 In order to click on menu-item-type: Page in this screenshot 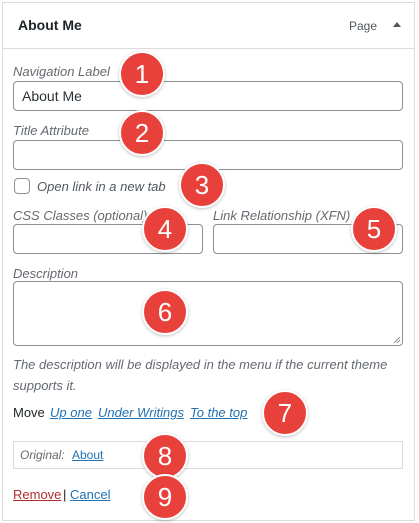, I will do `click(362, 26)`.